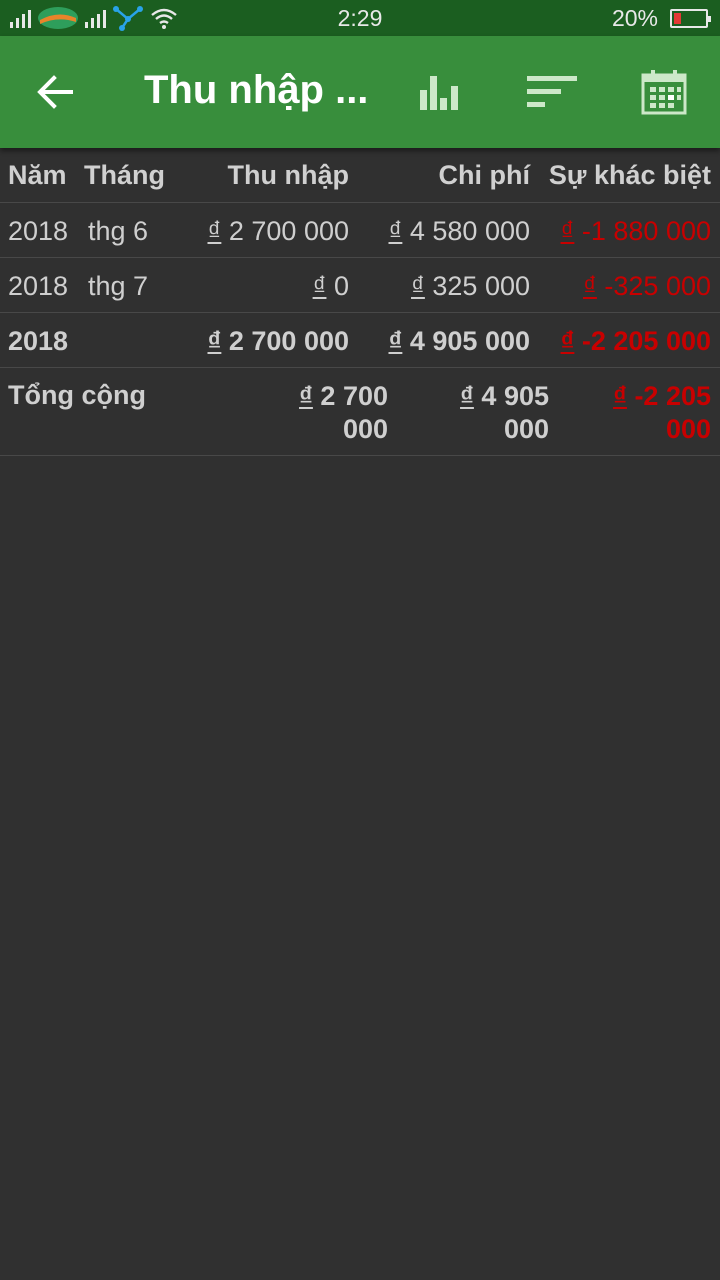  Describe the element at coordinates (343, 412) in the screenshot. I see `total-income: ₫ 2 700 000` at that location.